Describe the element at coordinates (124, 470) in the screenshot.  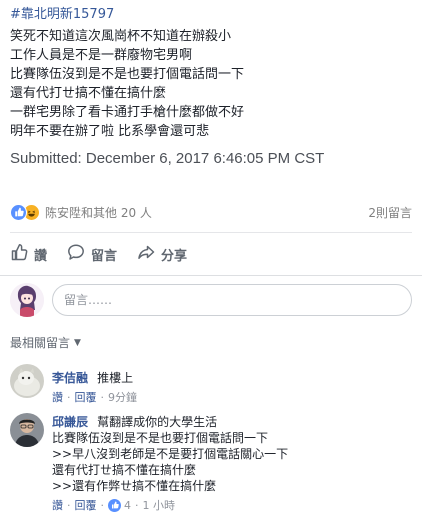
I see `comment-text-line: 還有代打ㄝ搞不懂在搞什麼` at that location.